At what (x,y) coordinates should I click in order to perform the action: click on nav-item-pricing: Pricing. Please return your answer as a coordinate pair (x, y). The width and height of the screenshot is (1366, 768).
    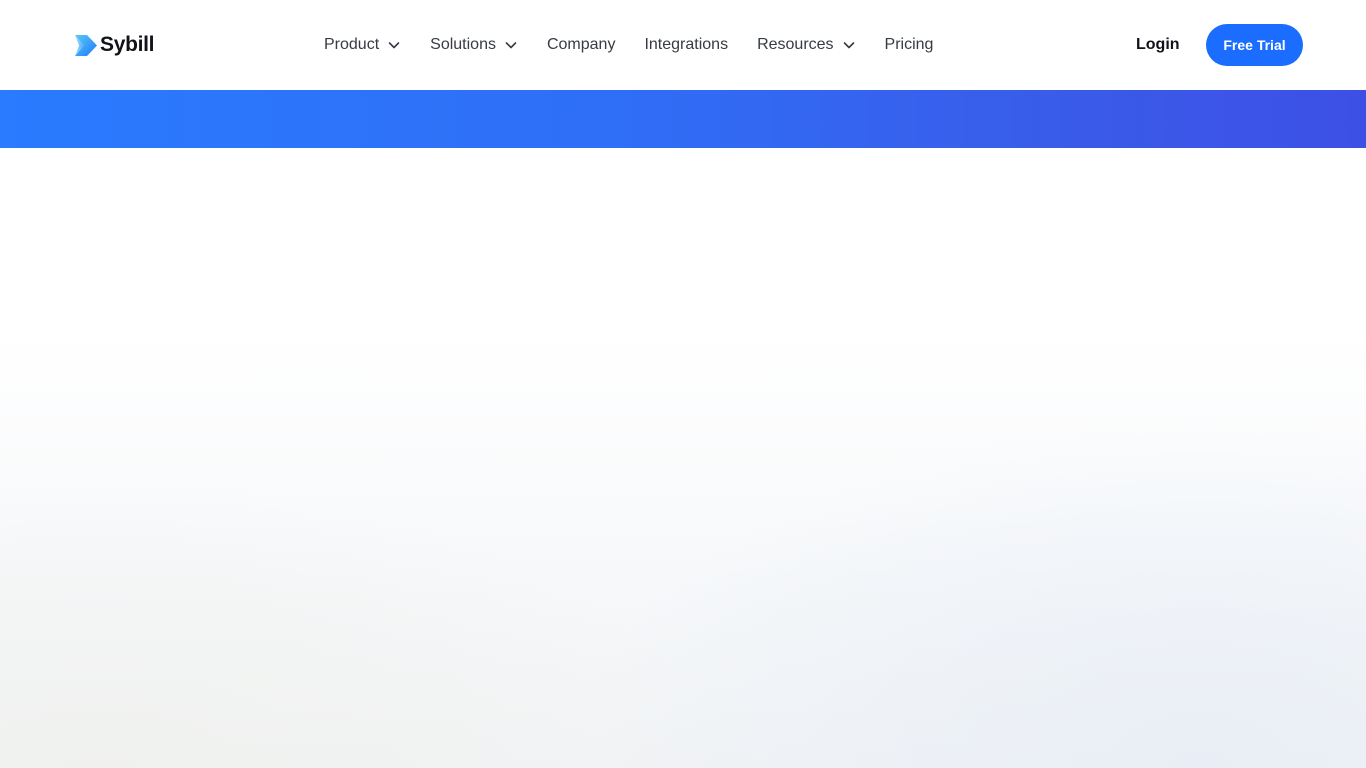
    Looking at the image, I should click on (909, 45).